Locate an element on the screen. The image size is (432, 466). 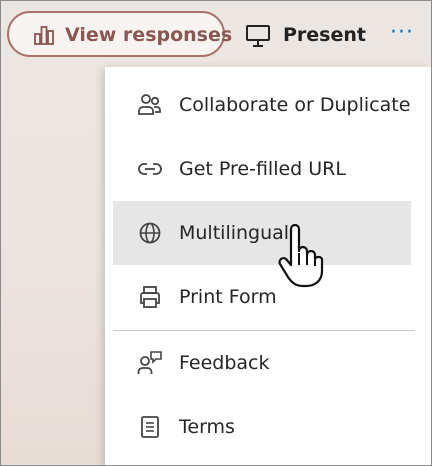
menu-item-label: Collaborate or Duplicate is located at coordinates (295, 105).